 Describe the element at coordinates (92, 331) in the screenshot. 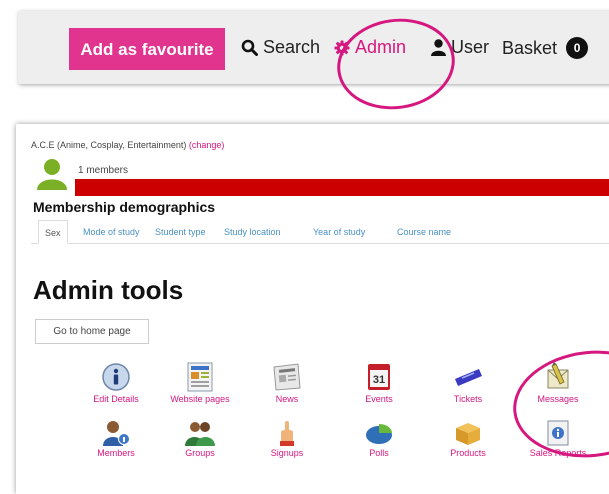

I see `go-to-home-page-button: Go to home page` at that location.